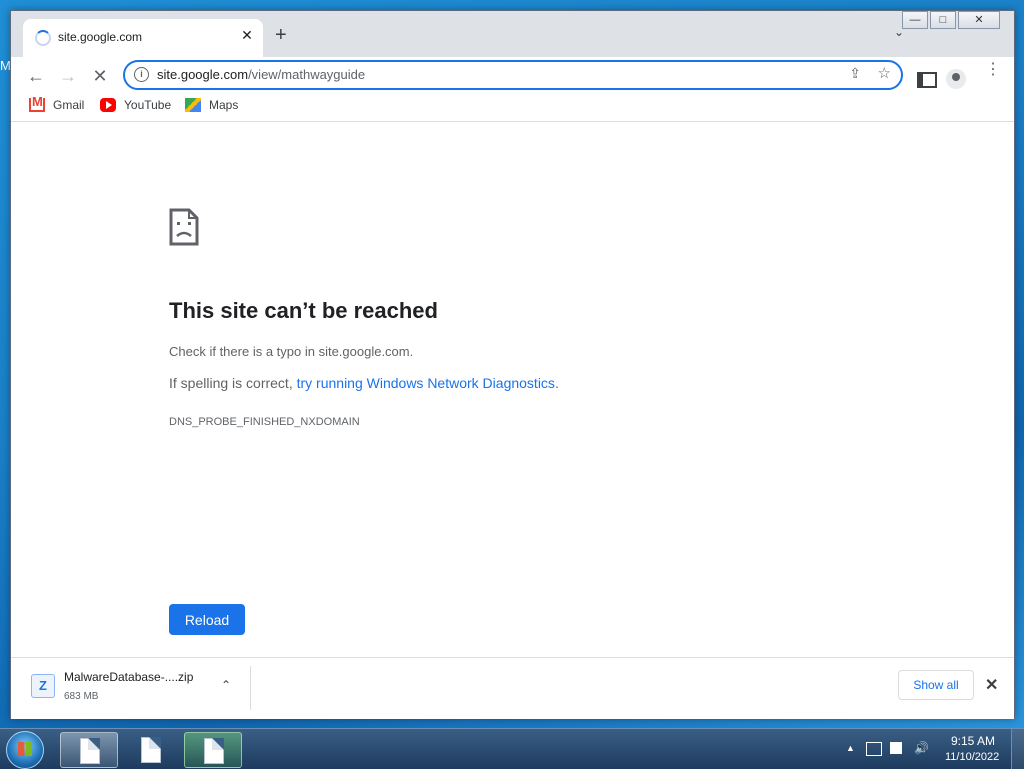 The width and height of the screenshot is (1024, 769). What do you see at coordinates (884, 73) in the screenshot?
I see `bookmark-star-icon: ☆` at bounding box center [884, 73].